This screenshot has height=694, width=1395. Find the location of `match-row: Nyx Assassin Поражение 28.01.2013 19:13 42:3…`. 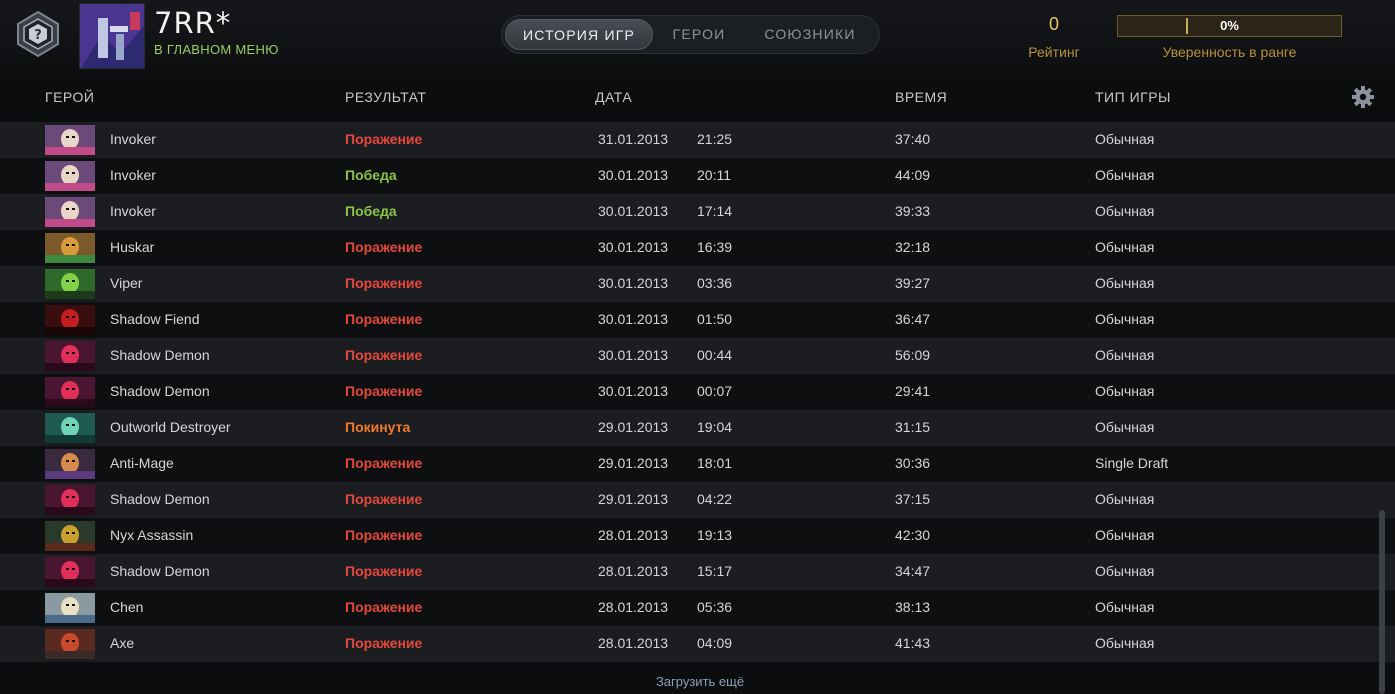

match-row: Nyx Assassin Поражение 28.01.2013 19:13 42:3… is located at coordinates (697, 536).